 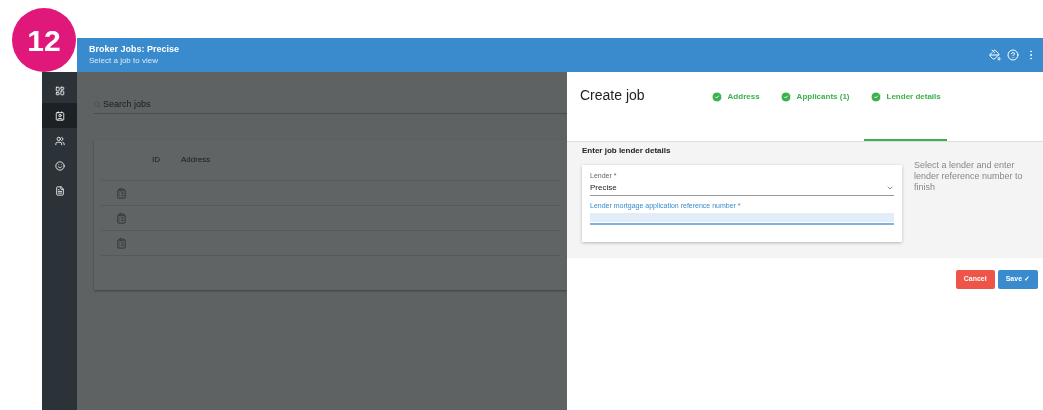 What do you see at coordinates (735, 106) in the screenshot?
I see `step-tab: Address` at bounding box center [735, 106].